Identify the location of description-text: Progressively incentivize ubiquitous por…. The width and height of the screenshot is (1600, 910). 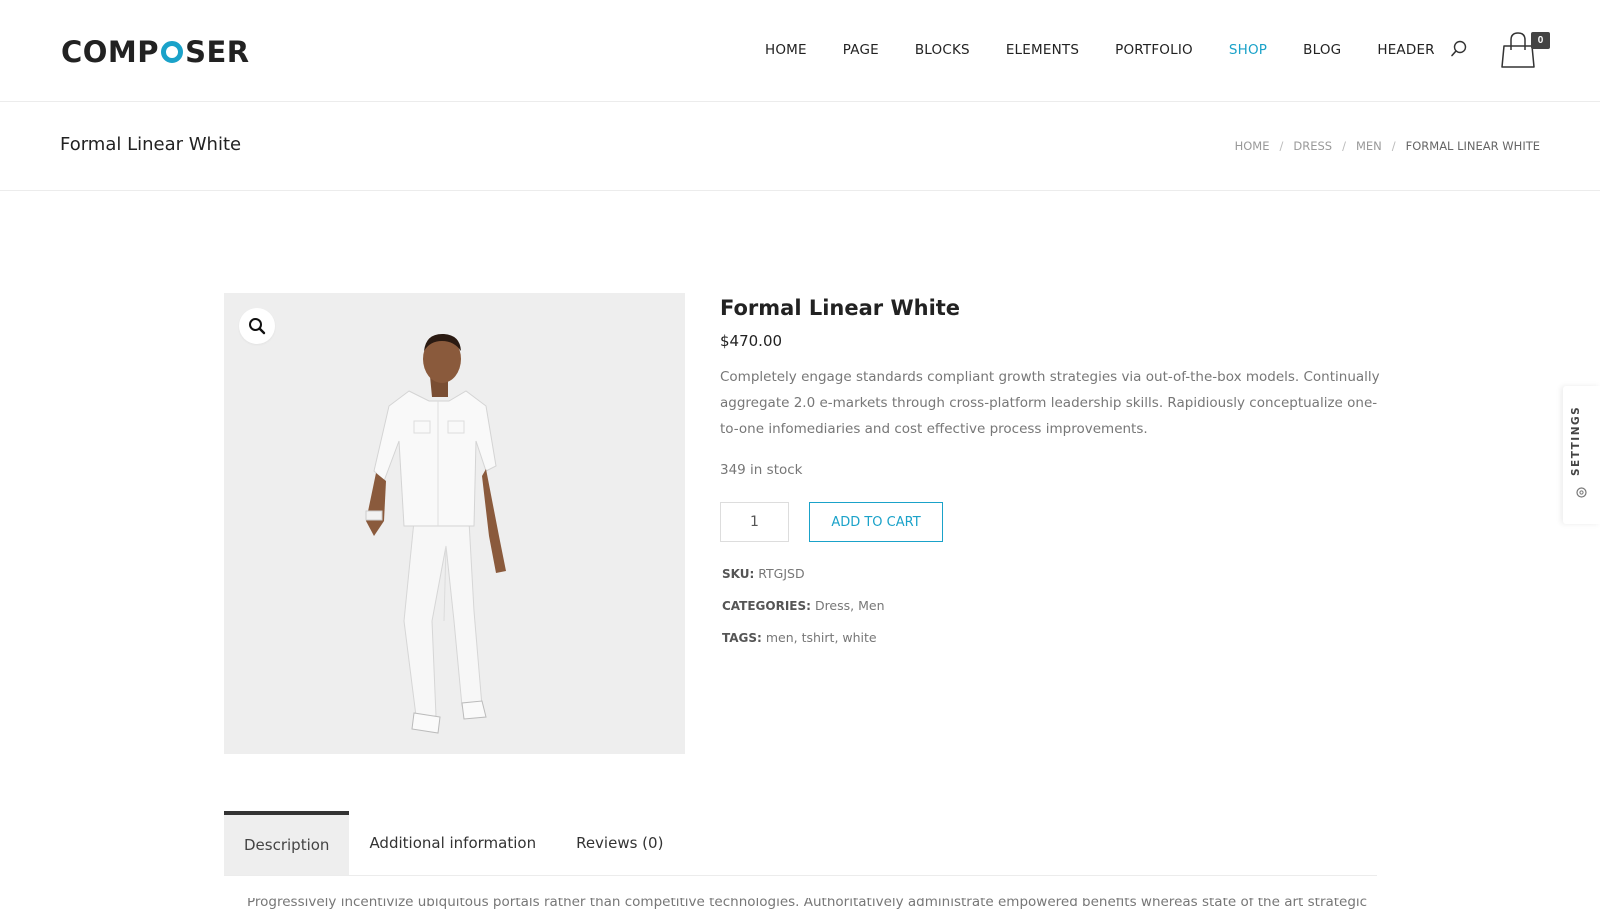
(807, 904).